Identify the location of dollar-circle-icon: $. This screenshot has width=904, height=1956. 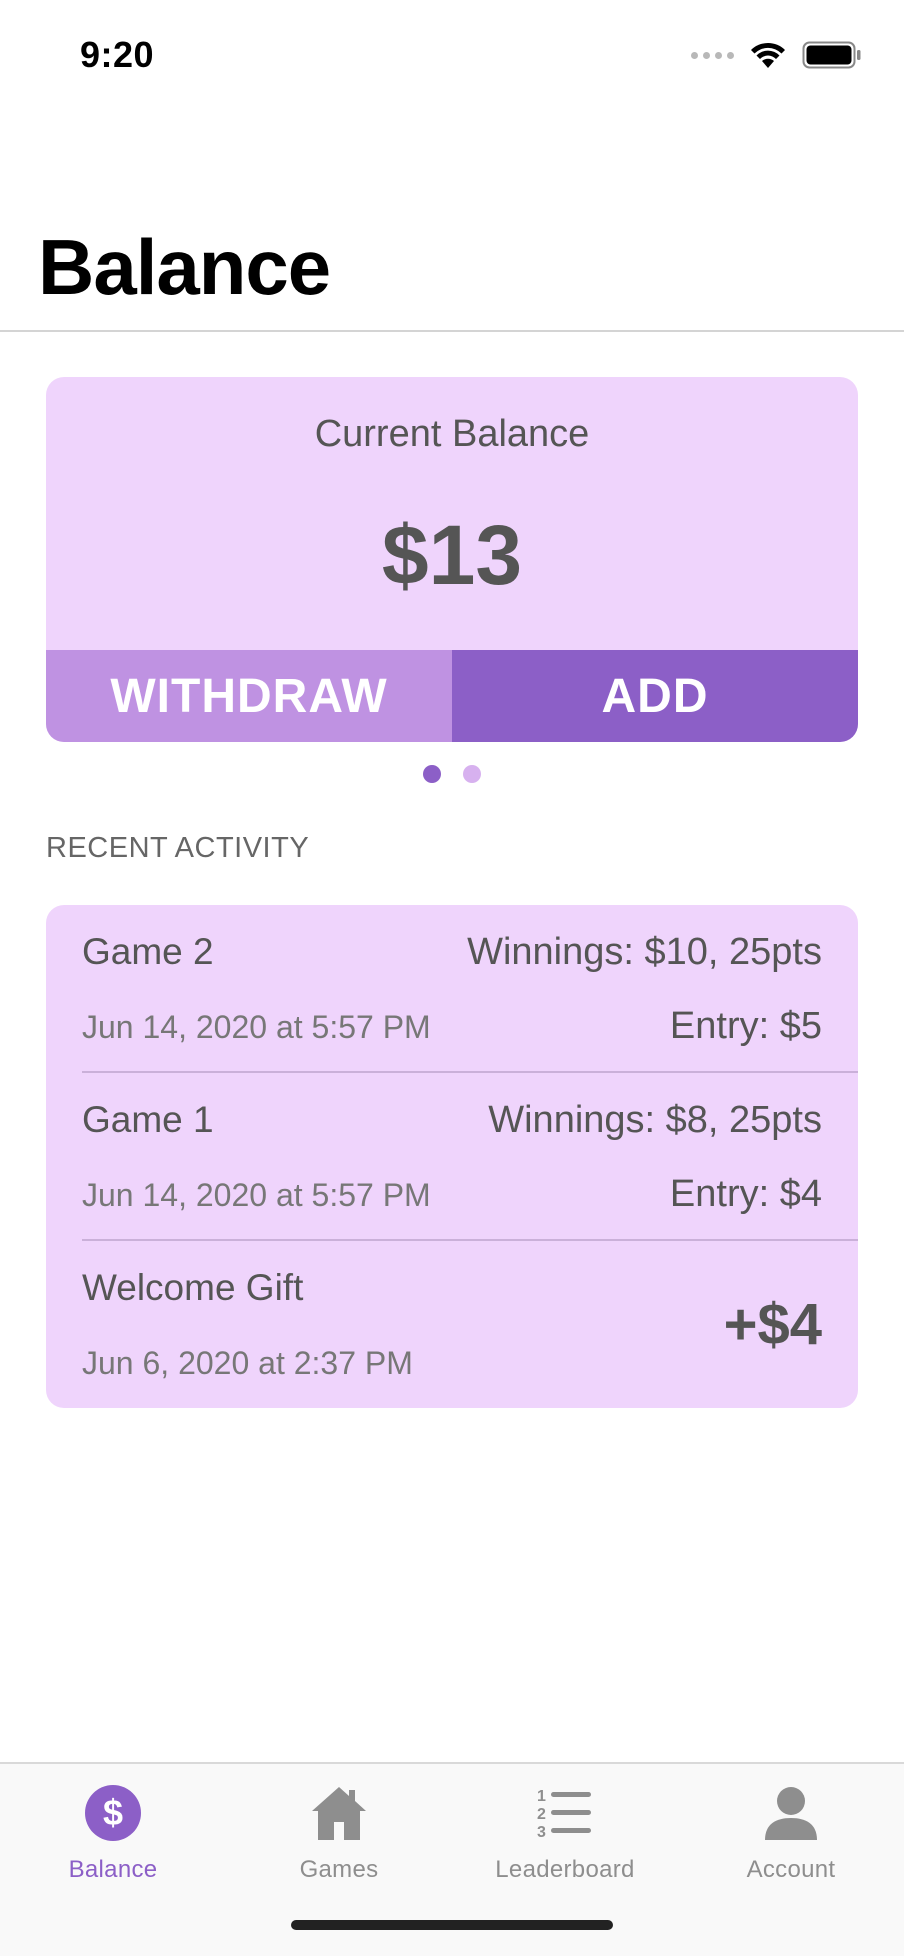
(113, 1813).